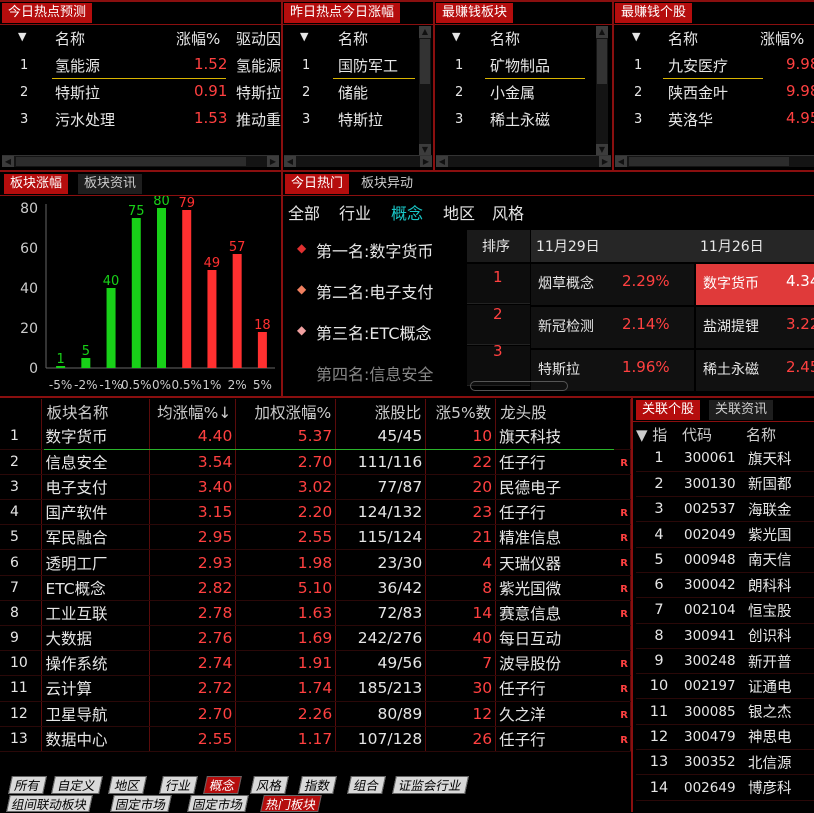 This screenshot has height=813, width=814. I want to click on panel-cell: 矿物制品, so click(520, 65).